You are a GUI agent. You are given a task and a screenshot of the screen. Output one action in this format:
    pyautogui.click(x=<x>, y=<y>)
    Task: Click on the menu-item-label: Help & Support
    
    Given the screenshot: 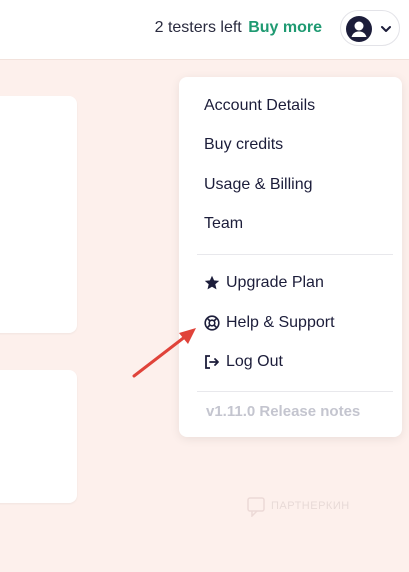 What is the action you would take?
    pyautogui.click(x=280, y=322)
    